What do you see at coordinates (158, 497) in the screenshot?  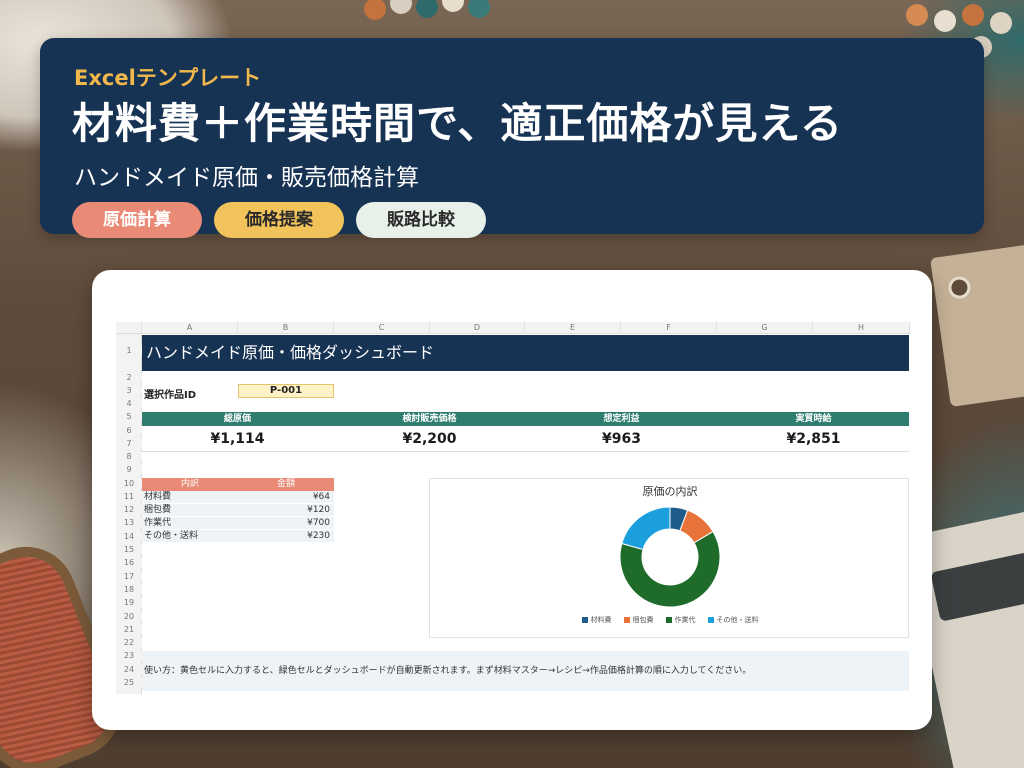 I see `breakdown-name: 材料費` at bounding box center [158, 497].